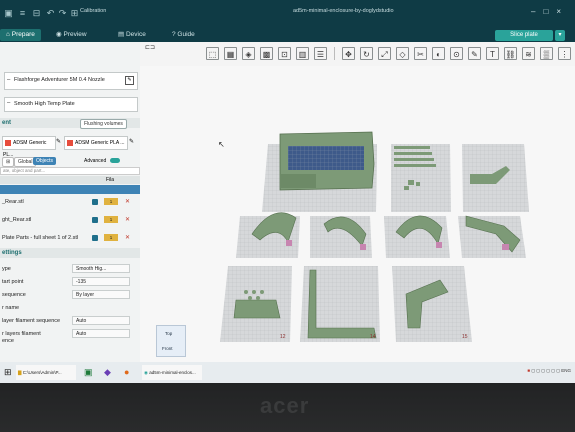  I want to click on setting-label: r layers filament ence, so click(21, 337).